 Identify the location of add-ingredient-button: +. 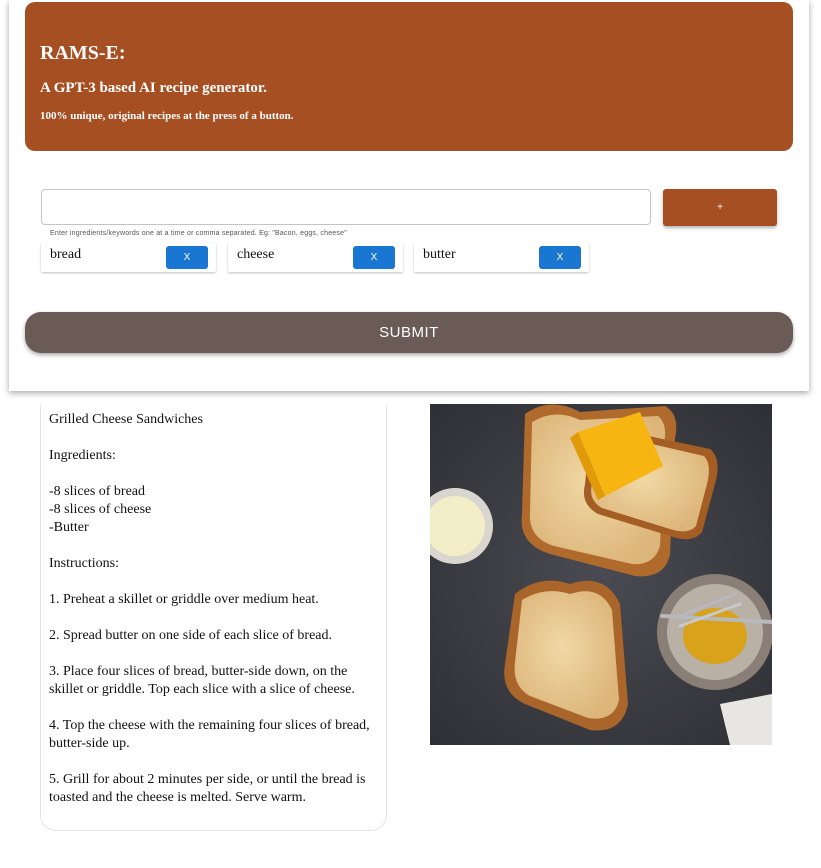
(720, 207).